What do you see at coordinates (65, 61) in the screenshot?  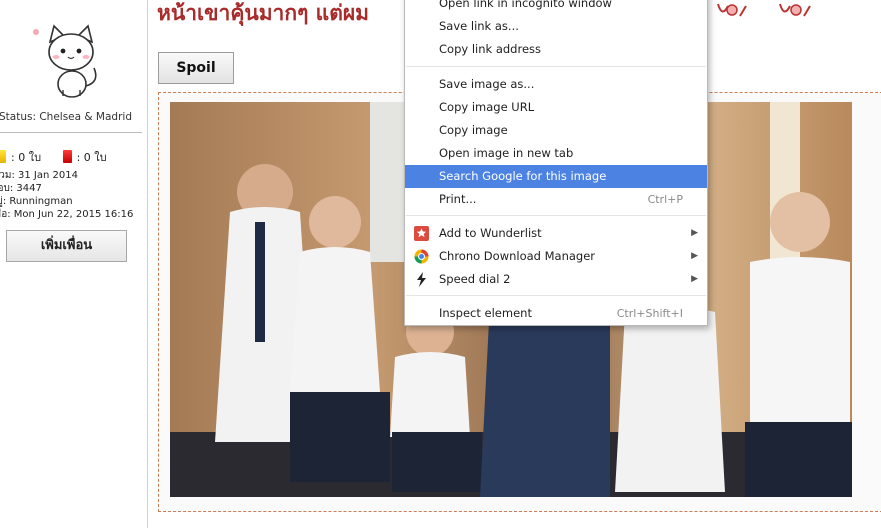 I see `cat-avatar` at bounding box center [65, 61].